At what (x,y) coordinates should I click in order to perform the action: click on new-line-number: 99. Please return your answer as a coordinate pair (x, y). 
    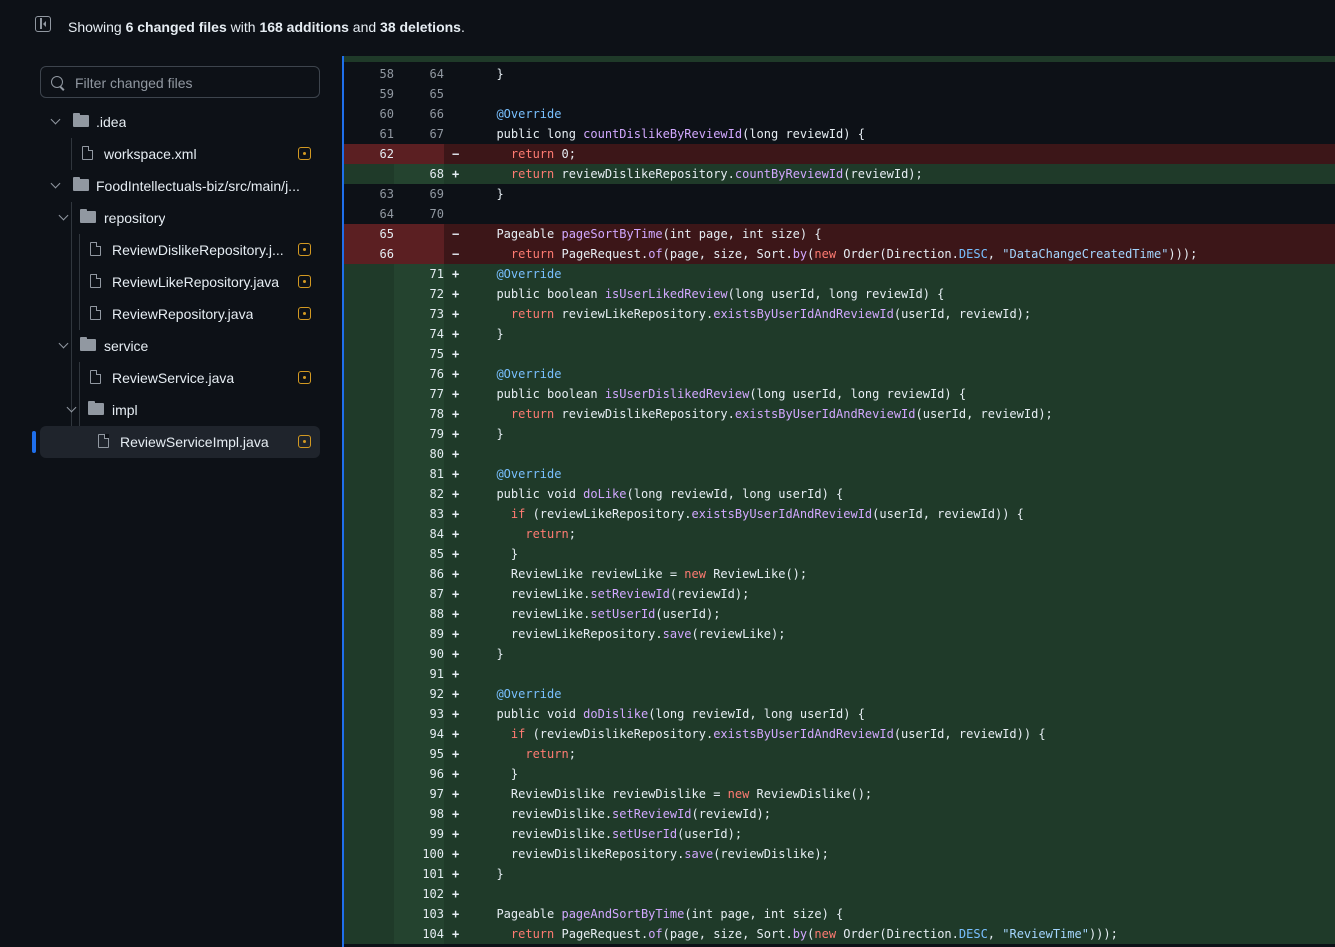
    Looking at the image, I should click on (419, 834).